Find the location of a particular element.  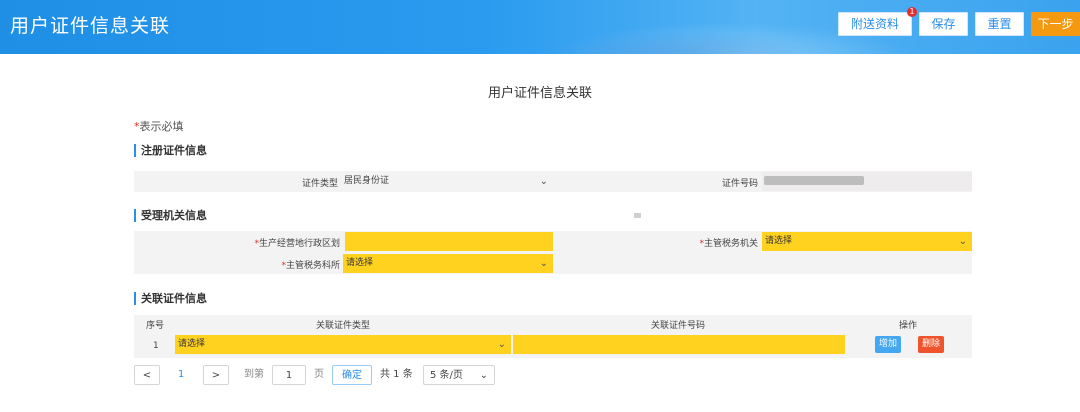

attach-count-badge: 1 is located at coordinates (912, 12).